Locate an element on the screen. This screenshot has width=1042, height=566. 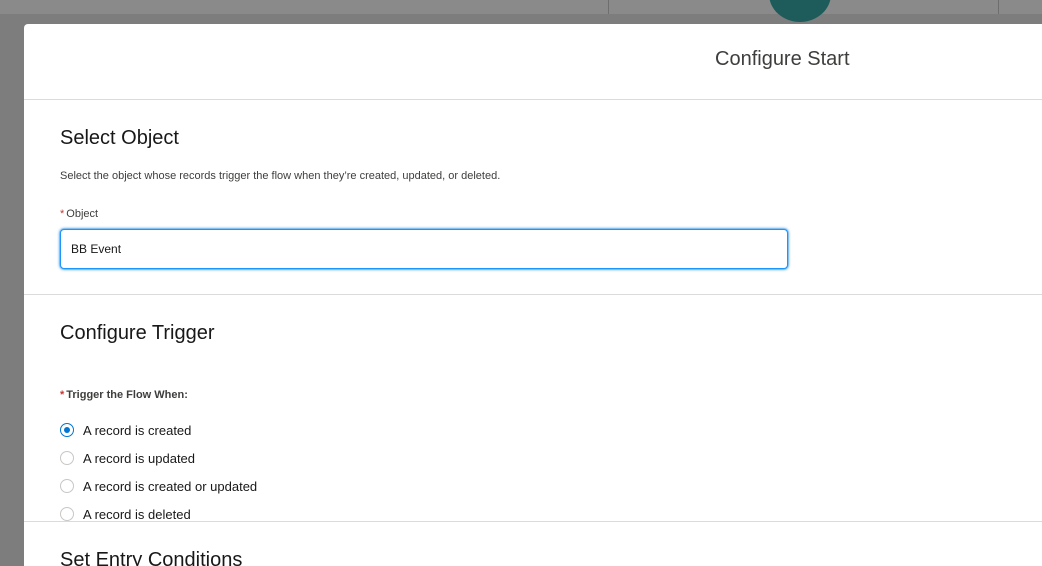
radio-option-created: A record is created is located at coordinates (158, 430).